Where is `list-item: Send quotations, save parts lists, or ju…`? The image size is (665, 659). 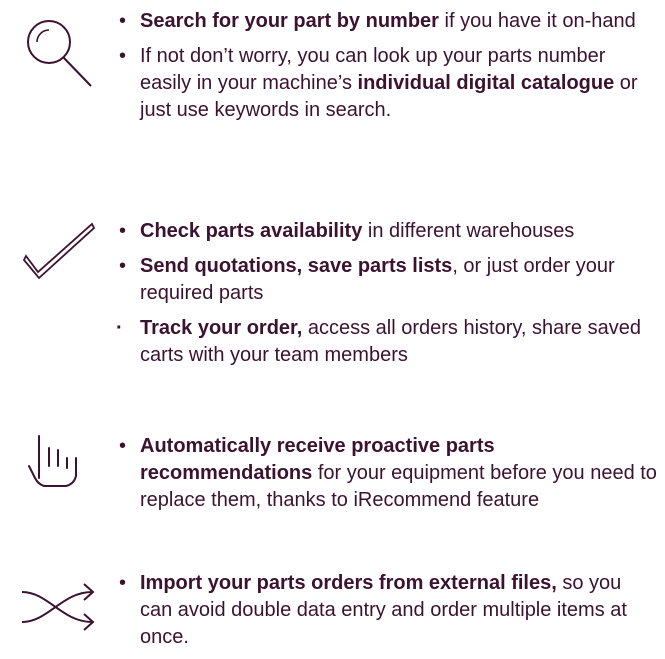
list-item: Send quotations, save parts lists, or ju… is located at coordinates (388, 280).